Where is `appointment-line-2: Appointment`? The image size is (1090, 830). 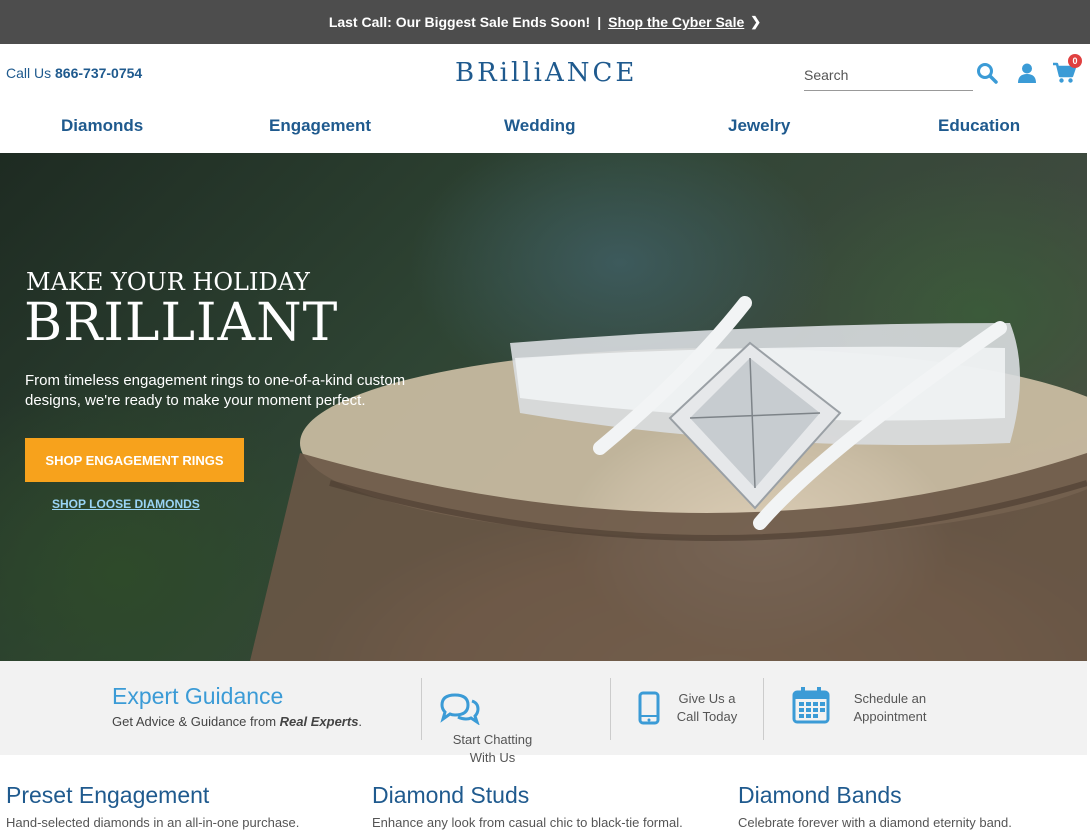
appointment-line-2: Appointment is located at coordinates (890, 716).